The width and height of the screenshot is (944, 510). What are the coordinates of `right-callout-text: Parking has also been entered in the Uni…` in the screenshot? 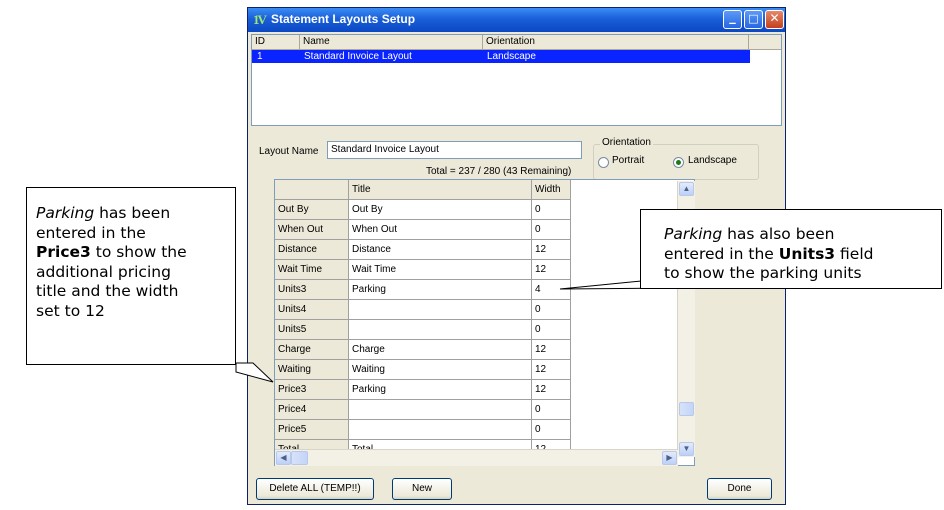 It's located at (769, 253).